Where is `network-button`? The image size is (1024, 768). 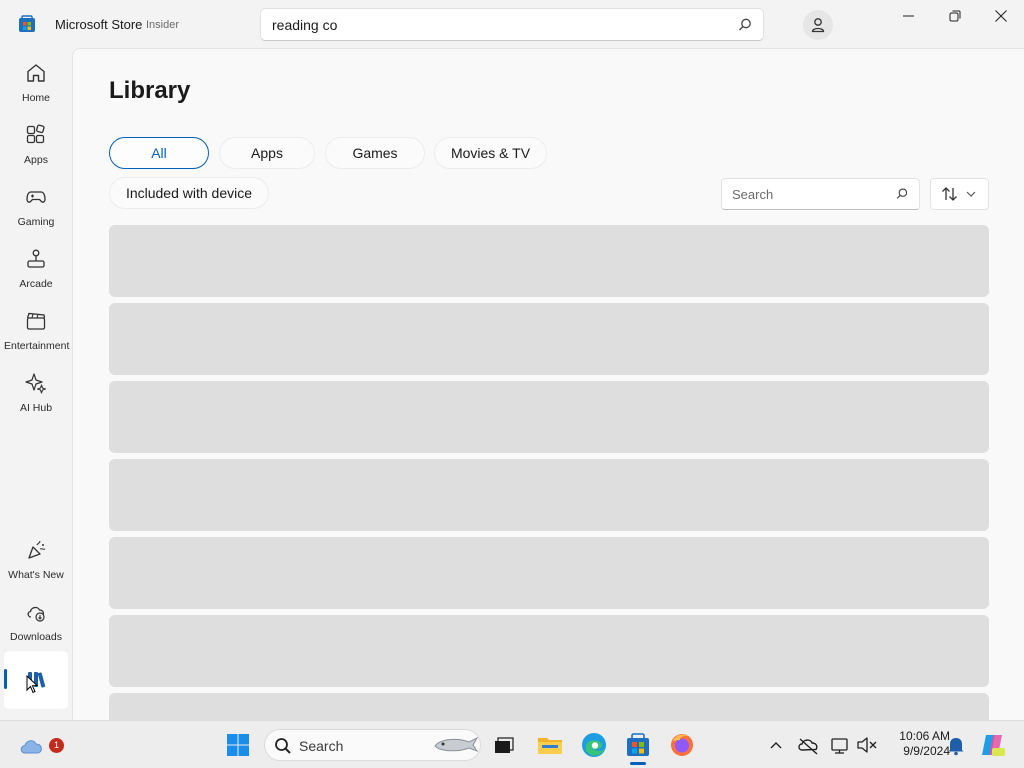 network-button is located at coordinates (841, 745).